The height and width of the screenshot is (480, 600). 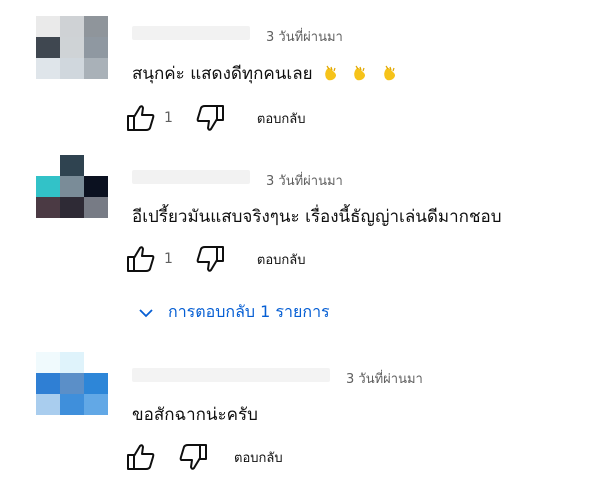 What do you see at coordinates (146, 312) in the screenshot?
I see `chevron-down-icon` at bounding box center [146, 312].